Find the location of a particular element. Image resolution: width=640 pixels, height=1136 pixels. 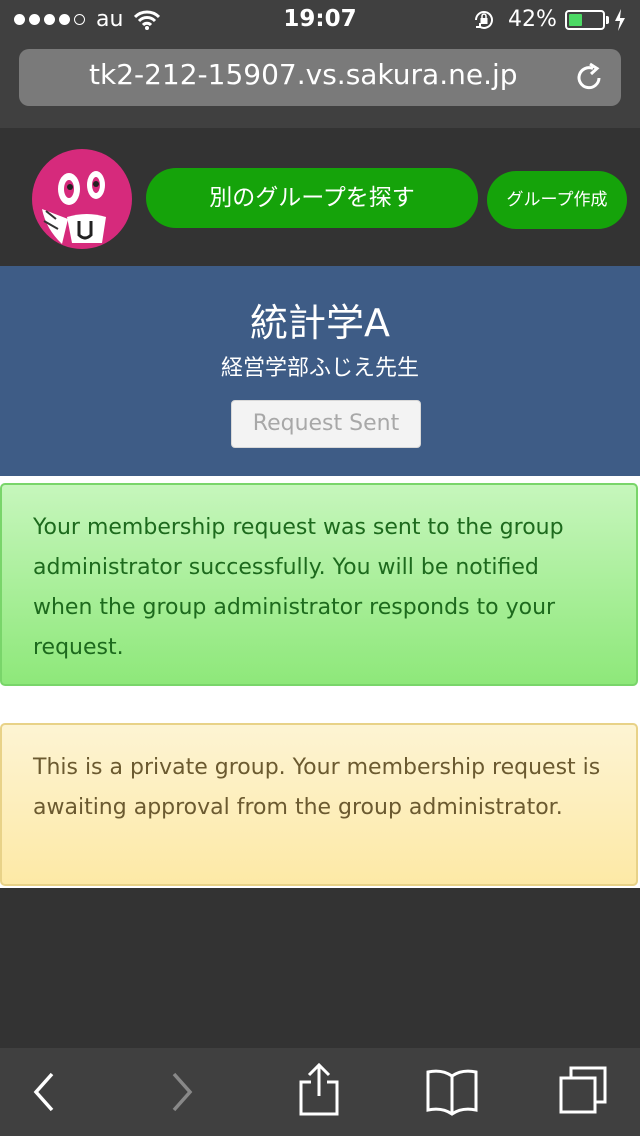

browser-address-area: tk2-212-15907.vs.sakura.ne.jp is located at coordinates (320, 84).